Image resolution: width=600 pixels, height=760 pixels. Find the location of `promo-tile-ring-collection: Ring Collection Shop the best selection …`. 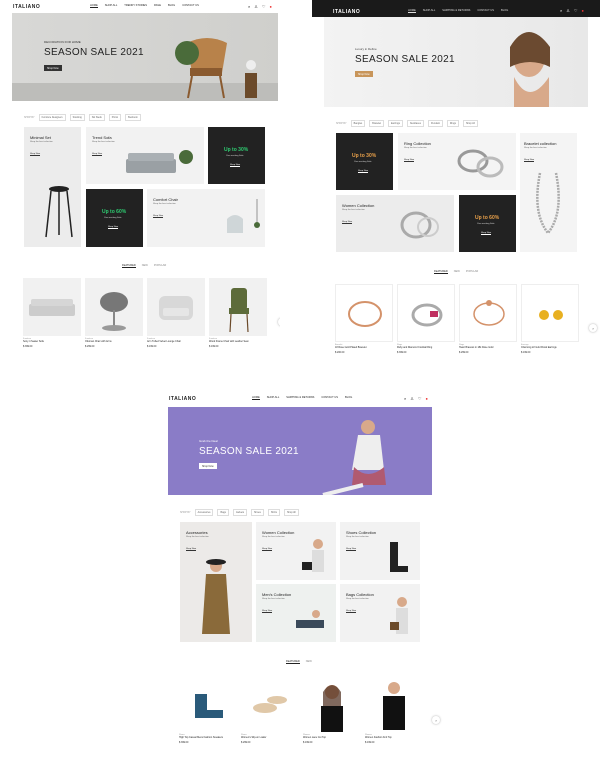

promo-tile-ring-collection: Ring Collection Shop the best selection … is located at coordinates (457, 161).